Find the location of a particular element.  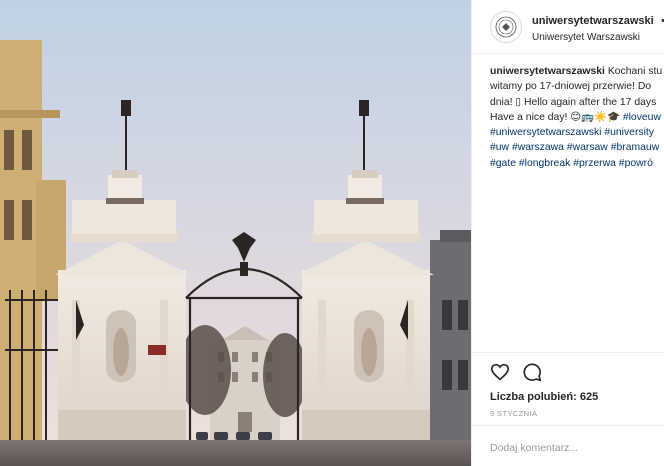

hashtag-line-5: #uniwersytetwarszawski #university is located at coordinates (577, 132).